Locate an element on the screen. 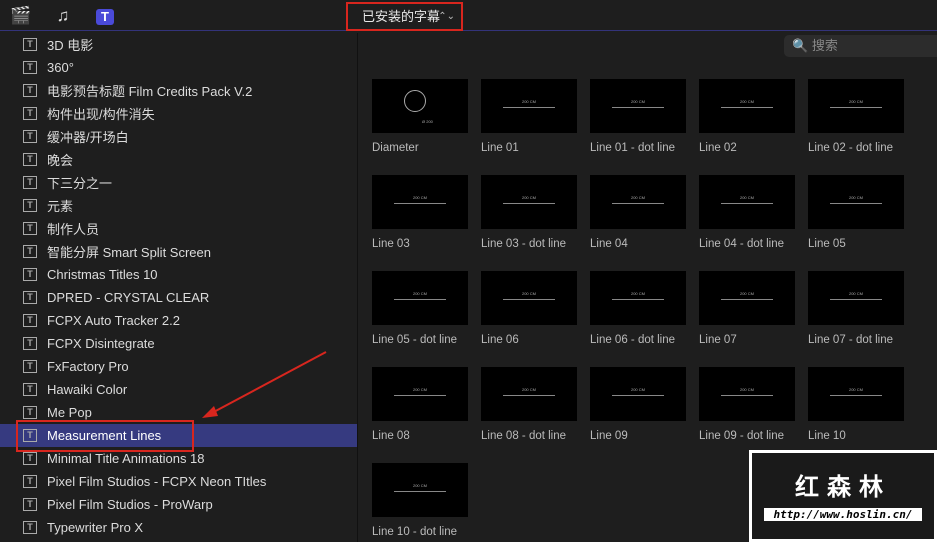 Image resolution: width=937 pixels, height=542 pixels. title-thumbnail: 200 CM Line 08 - dot line is located at coordinates (529, 404).